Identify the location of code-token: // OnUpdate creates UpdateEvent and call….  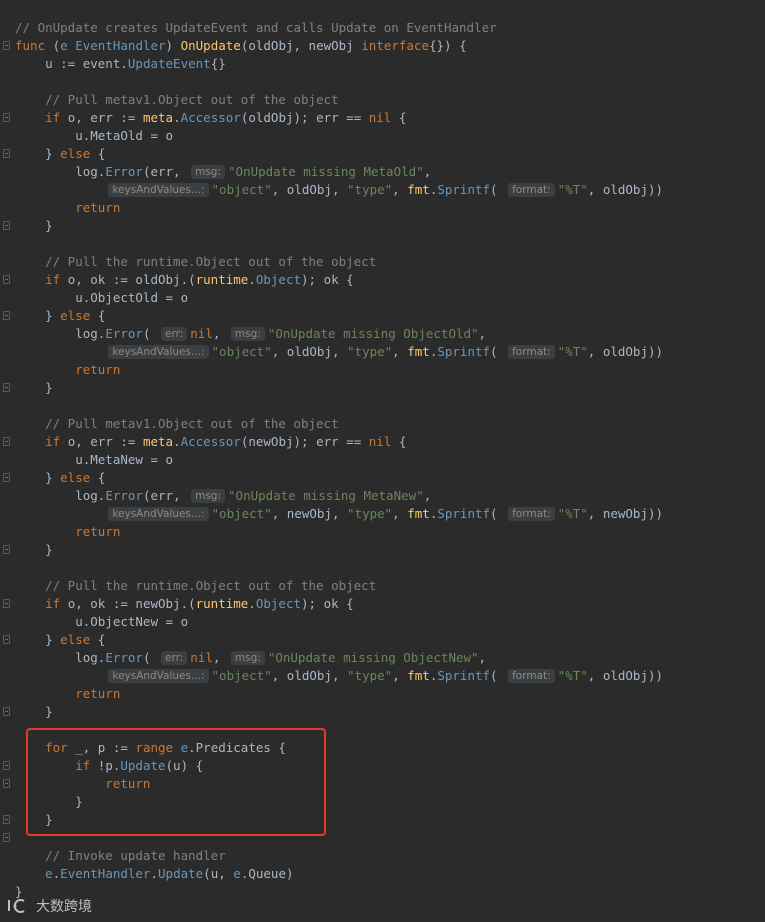
(256, 27).